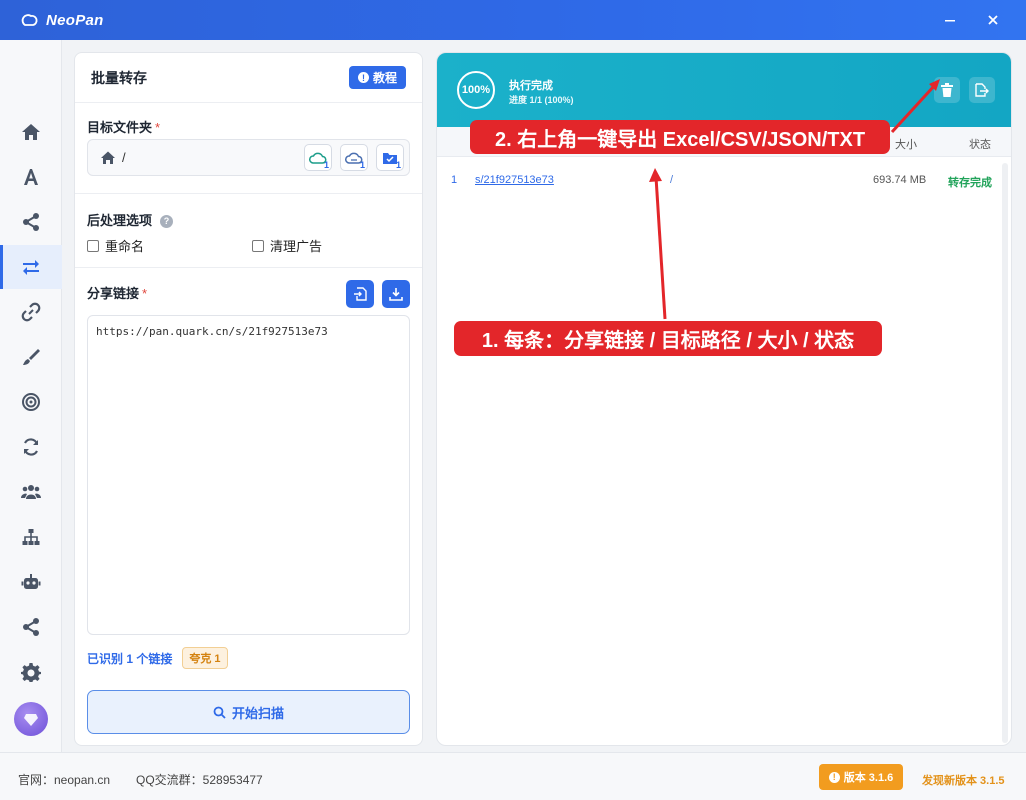 The image size is (1026, 800). I want to click on avatar, so click(31, 719).